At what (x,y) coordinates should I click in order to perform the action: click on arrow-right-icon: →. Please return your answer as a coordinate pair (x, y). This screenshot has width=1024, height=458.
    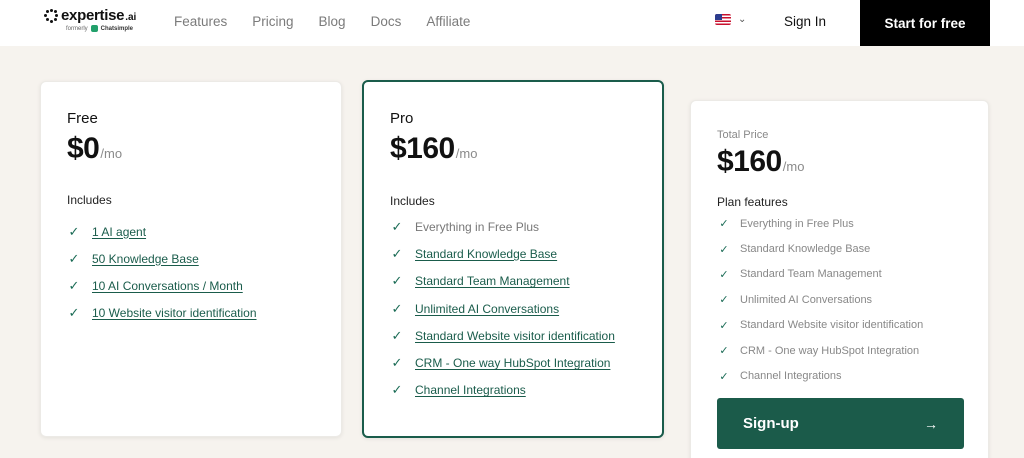
    Looking at the image, I should click on (931, 423).